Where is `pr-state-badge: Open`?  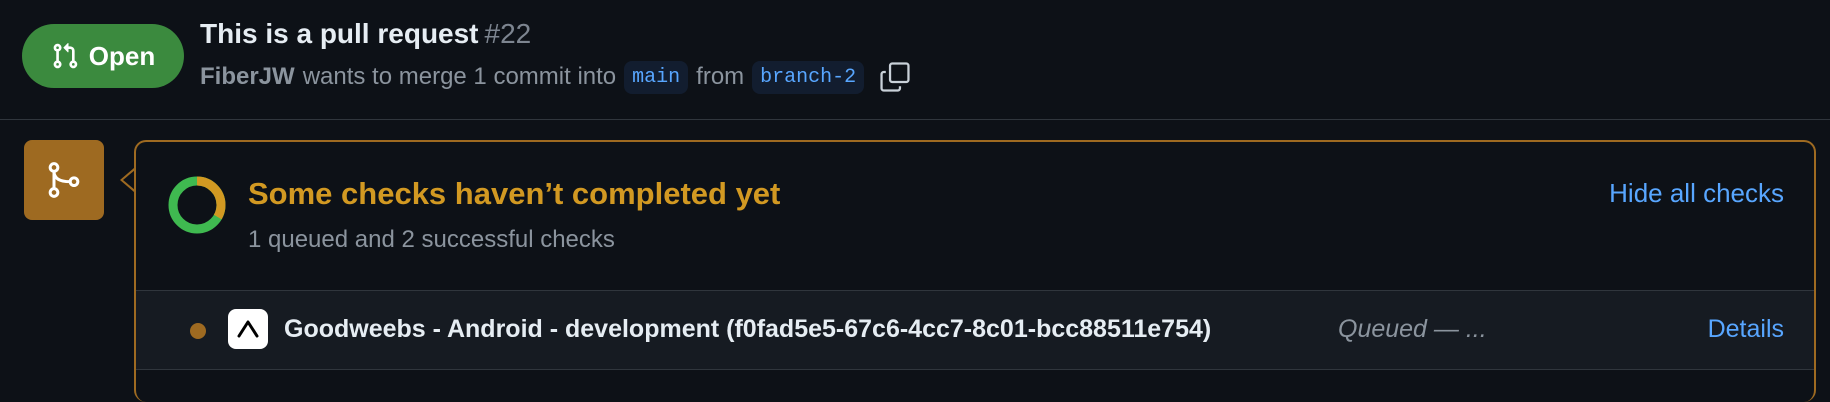
pr-state-badge: Open is located at coordinates (103, 56).